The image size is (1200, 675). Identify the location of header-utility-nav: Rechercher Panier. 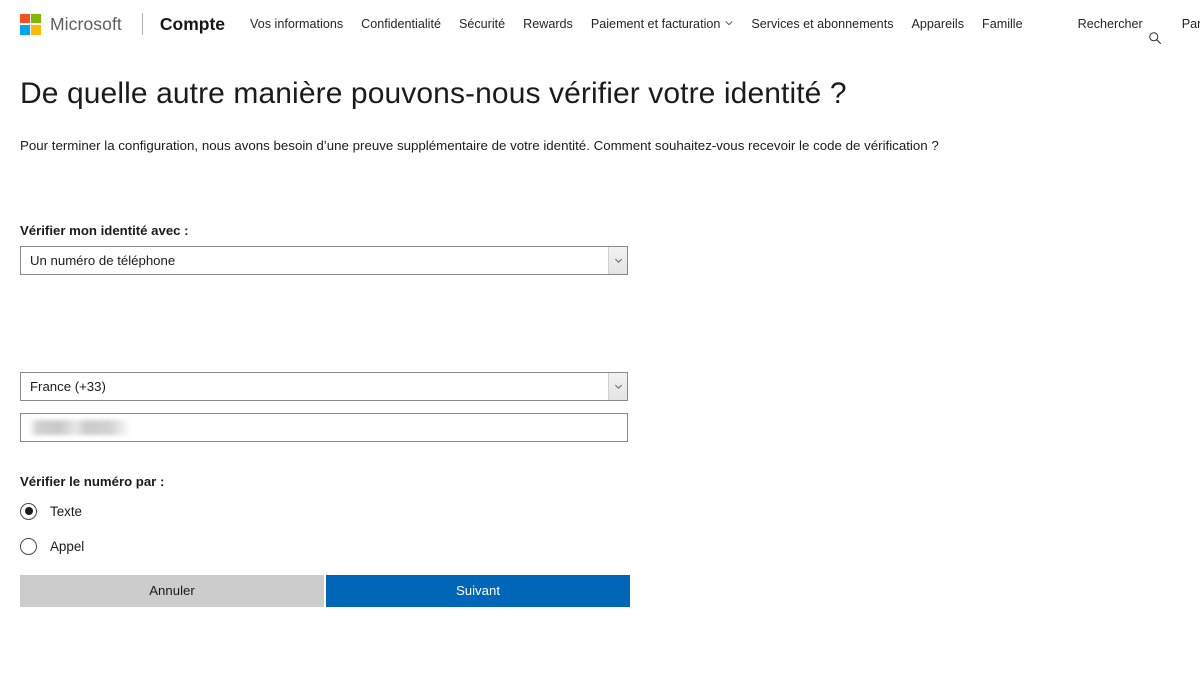
(1134, 24).